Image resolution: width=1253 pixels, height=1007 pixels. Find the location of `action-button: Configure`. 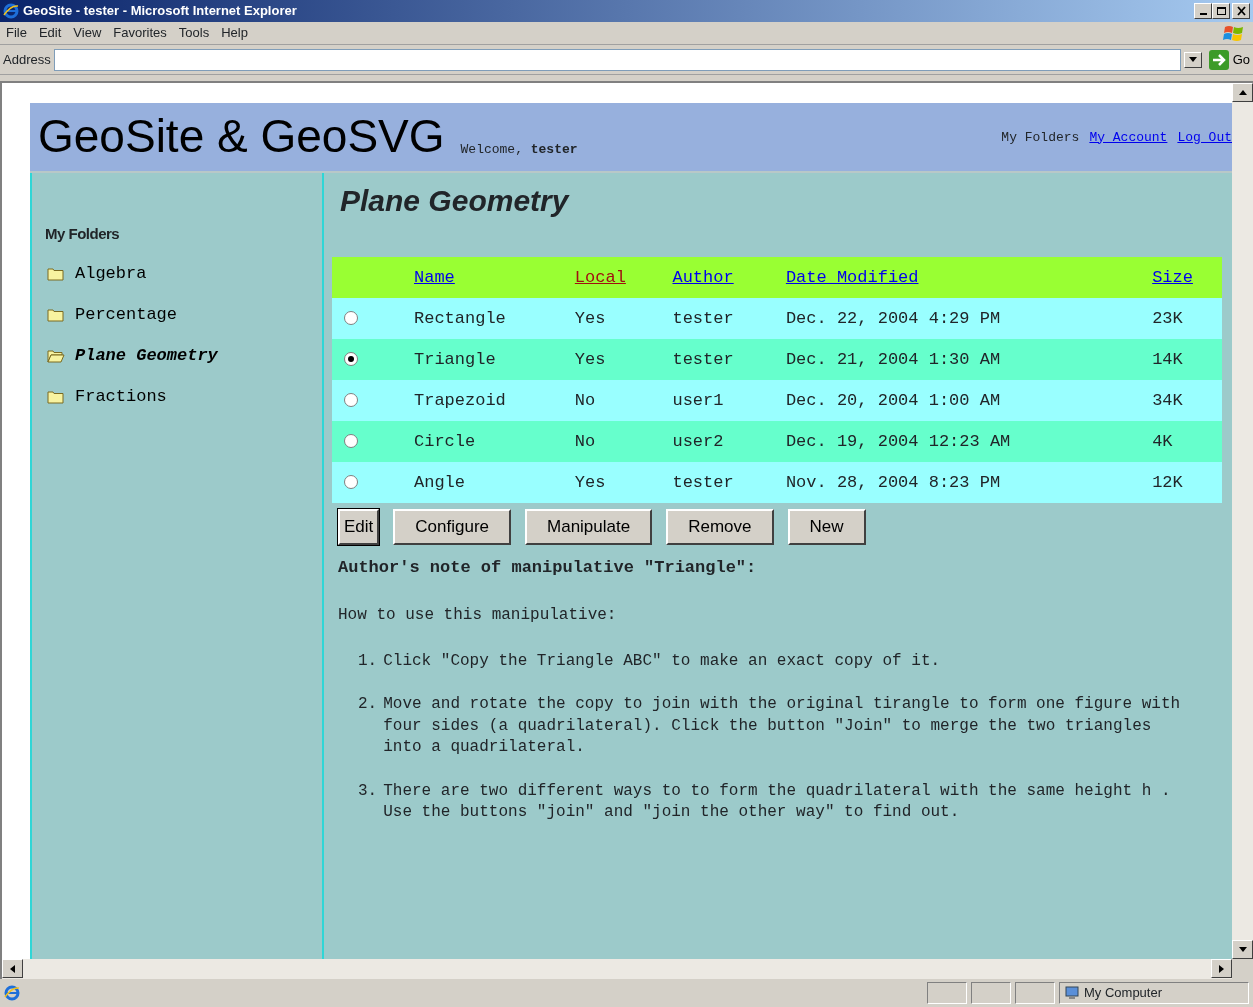

action-button: Configure is located at coordinates (452, 527).